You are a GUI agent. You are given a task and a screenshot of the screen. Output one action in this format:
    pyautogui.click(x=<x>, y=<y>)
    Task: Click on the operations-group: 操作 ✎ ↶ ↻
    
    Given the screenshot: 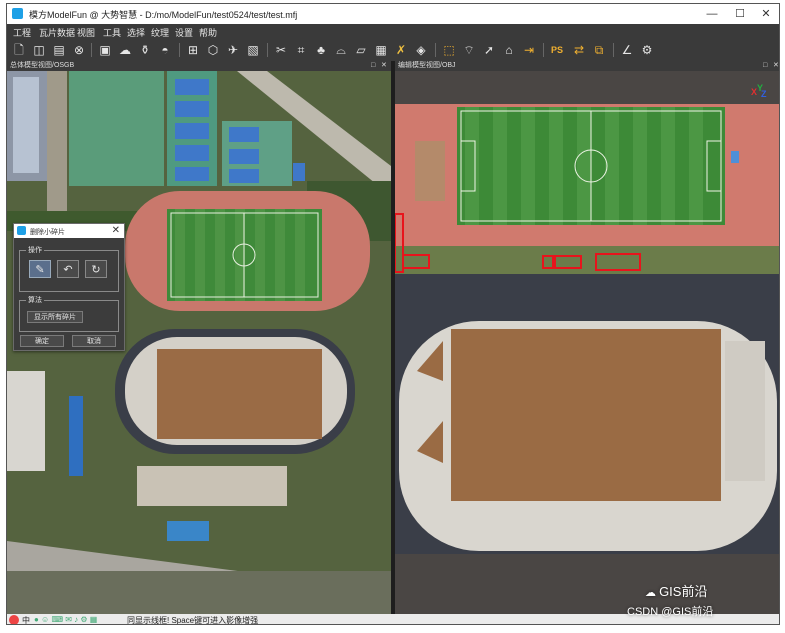 What is the action you would take?
    pyautogui.click(x=69, y=268)
    